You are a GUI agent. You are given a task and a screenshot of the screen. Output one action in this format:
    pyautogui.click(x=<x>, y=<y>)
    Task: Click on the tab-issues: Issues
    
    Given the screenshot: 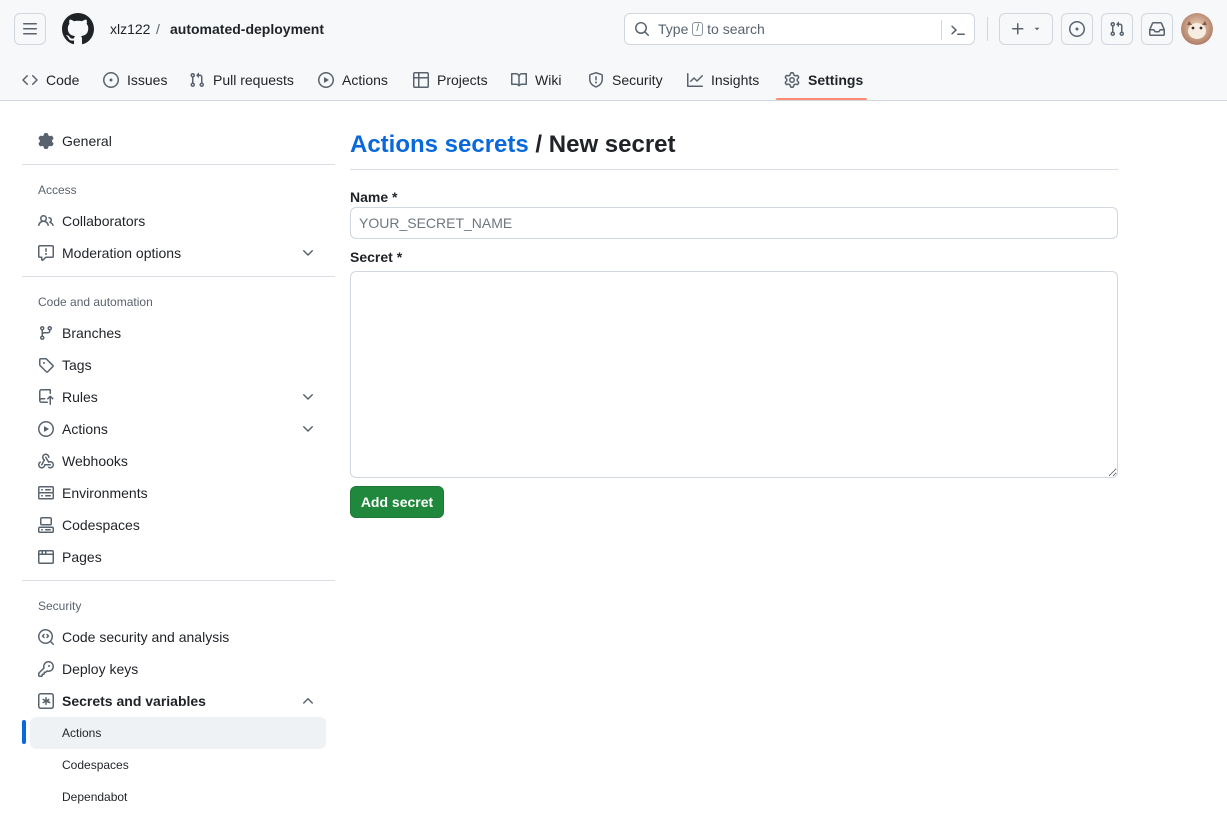 What is the action you would take?
    pyautogui.click(x=135, y=79)
    